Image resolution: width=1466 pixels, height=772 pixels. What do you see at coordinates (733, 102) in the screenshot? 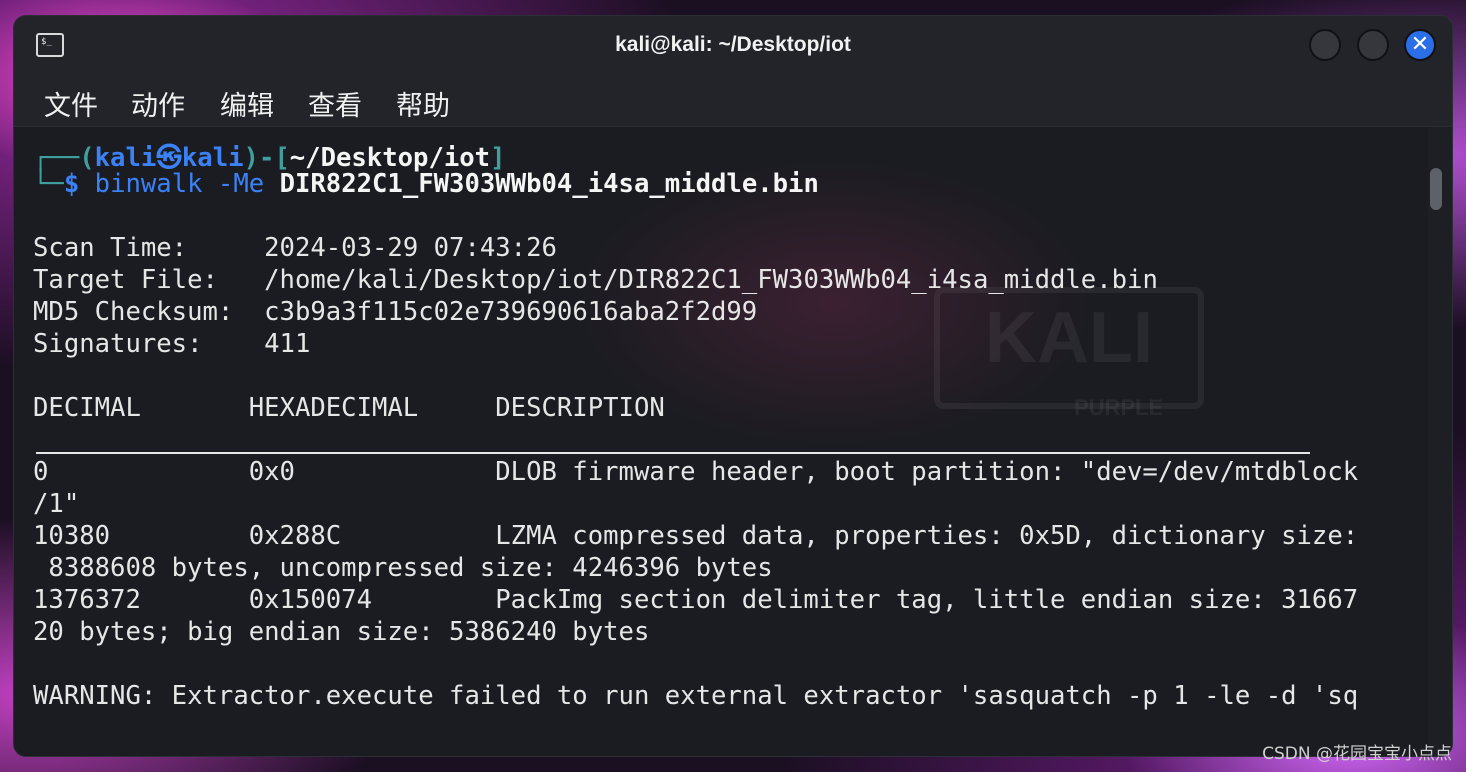
I see `menu-bar: 文件 动作 编辑 查看 帮助` at bounding box center [733, 102].